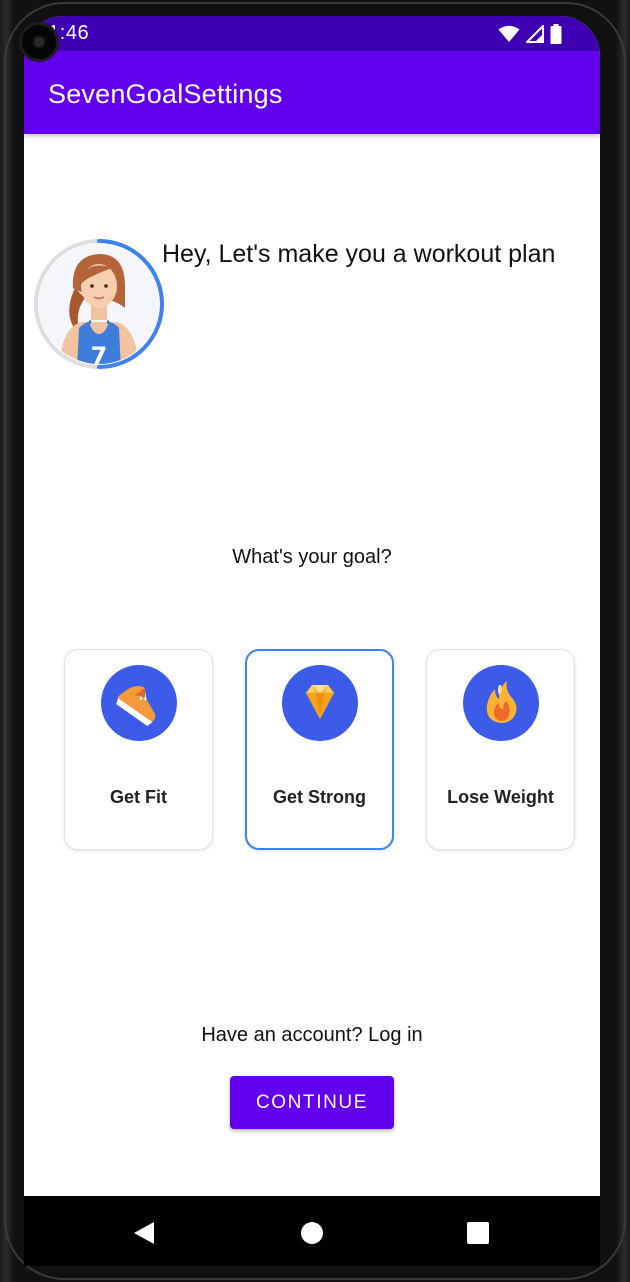 The width and height of the screenshot is (630, 1282). I want to click on app-bar: SevenGoalSettings, so click(312, 92).